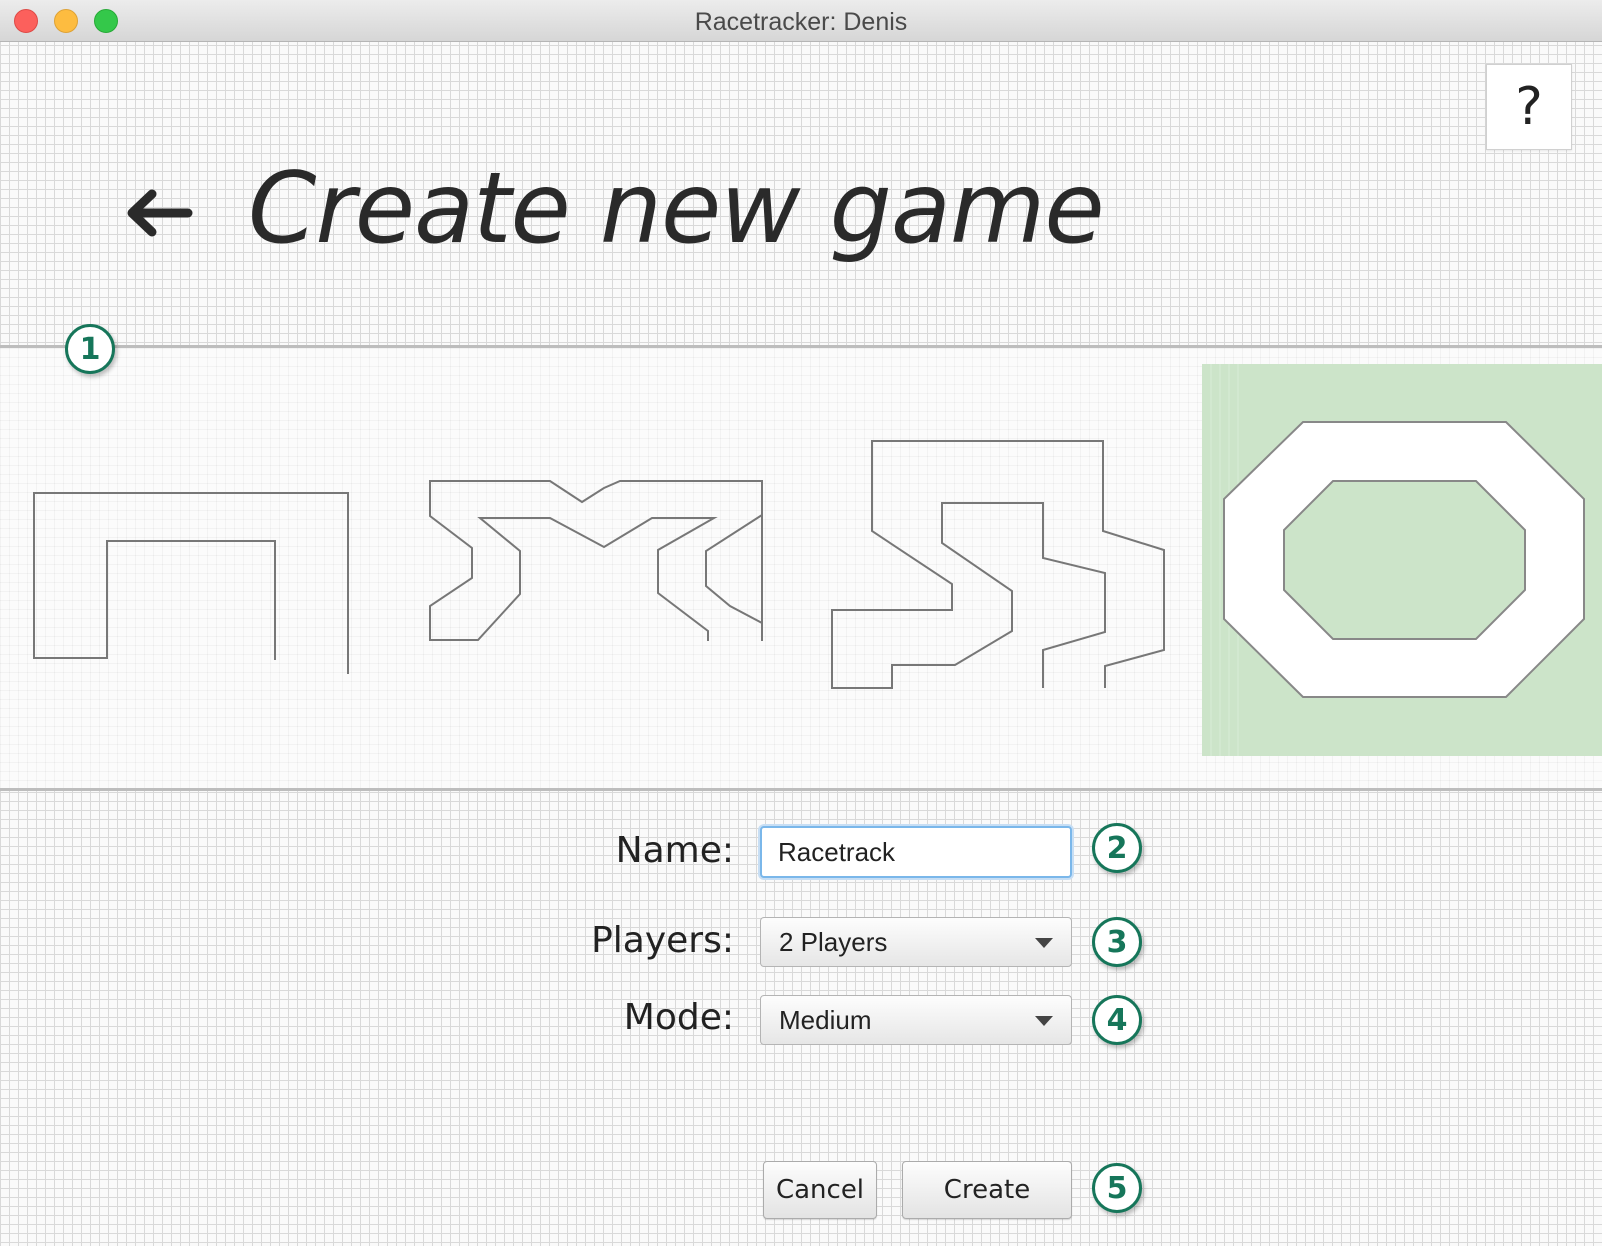 This screenshot has width=1602, height=1246. What do you see at coordinates (1117, 1188) in the screenshot?
I see `annotation-badge-5: 5` at bounding box center [1117, 1188].